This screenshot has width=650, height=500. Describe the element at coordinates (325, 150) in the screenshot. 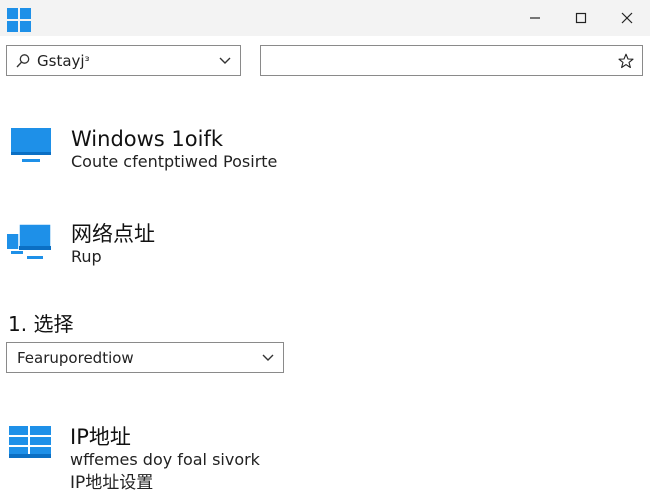

I see `list-item-windows: Windows 1oifk Coute cfentptiwed Posirte` at that location.